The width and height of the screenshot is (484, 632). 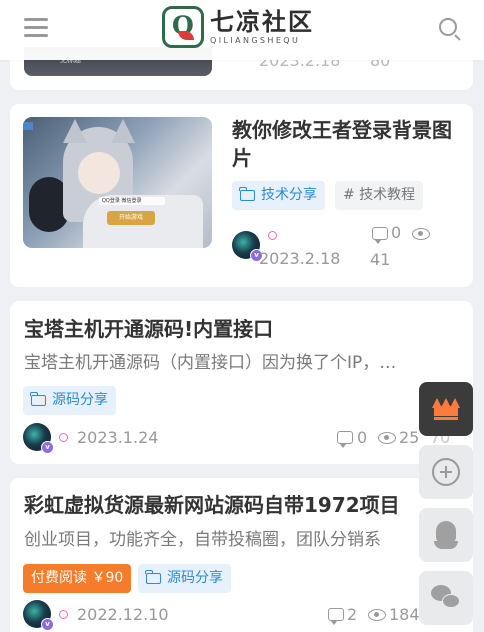 What do you see at coordinates (212, 505) in the screenshot?
I see `post-title: 彩虹虚拟货源最新网站源码自带1972项目` at bounding box center [212, 505].